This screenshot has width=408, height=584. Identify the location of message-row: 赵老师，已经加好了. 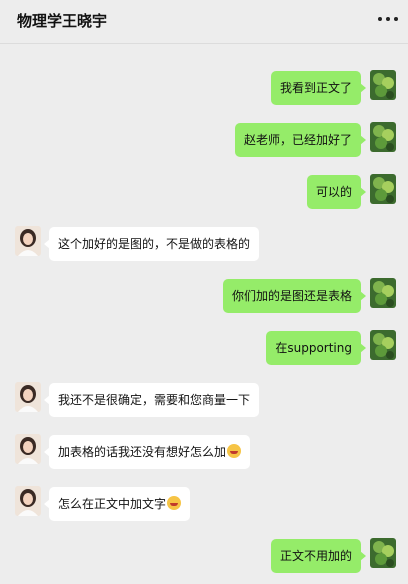
(204, 140).